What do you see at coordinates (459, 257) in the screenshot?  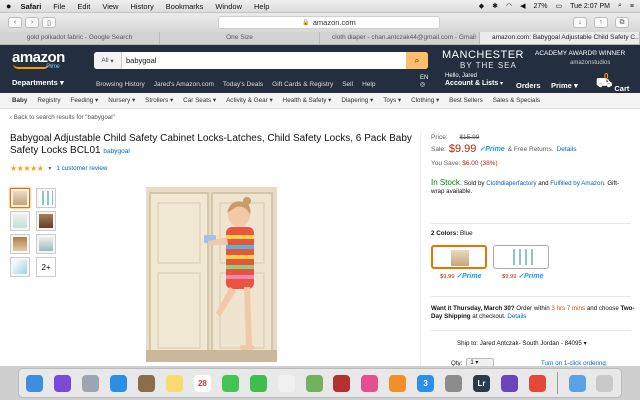 I see `color-swatch-blue` at bounding box center [459, 257].